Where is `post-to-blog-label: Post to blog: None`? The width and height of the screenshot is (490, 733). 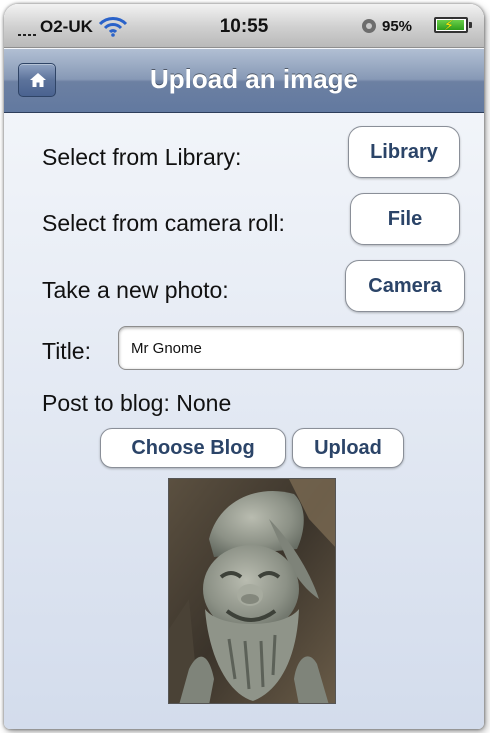
post-to-blog-label: Post to blog: None is located at coordinates (136, 403).